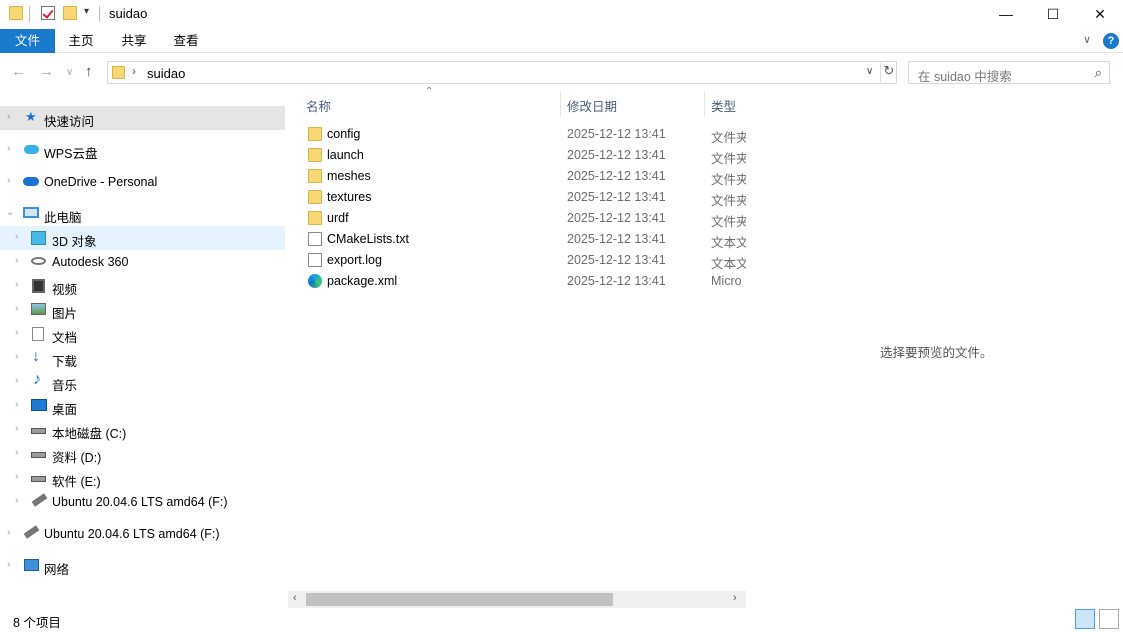 The width and height of the screenshot is (1123, 632). I want to click on scroll-left-icon: ‹, so click(295, 598).